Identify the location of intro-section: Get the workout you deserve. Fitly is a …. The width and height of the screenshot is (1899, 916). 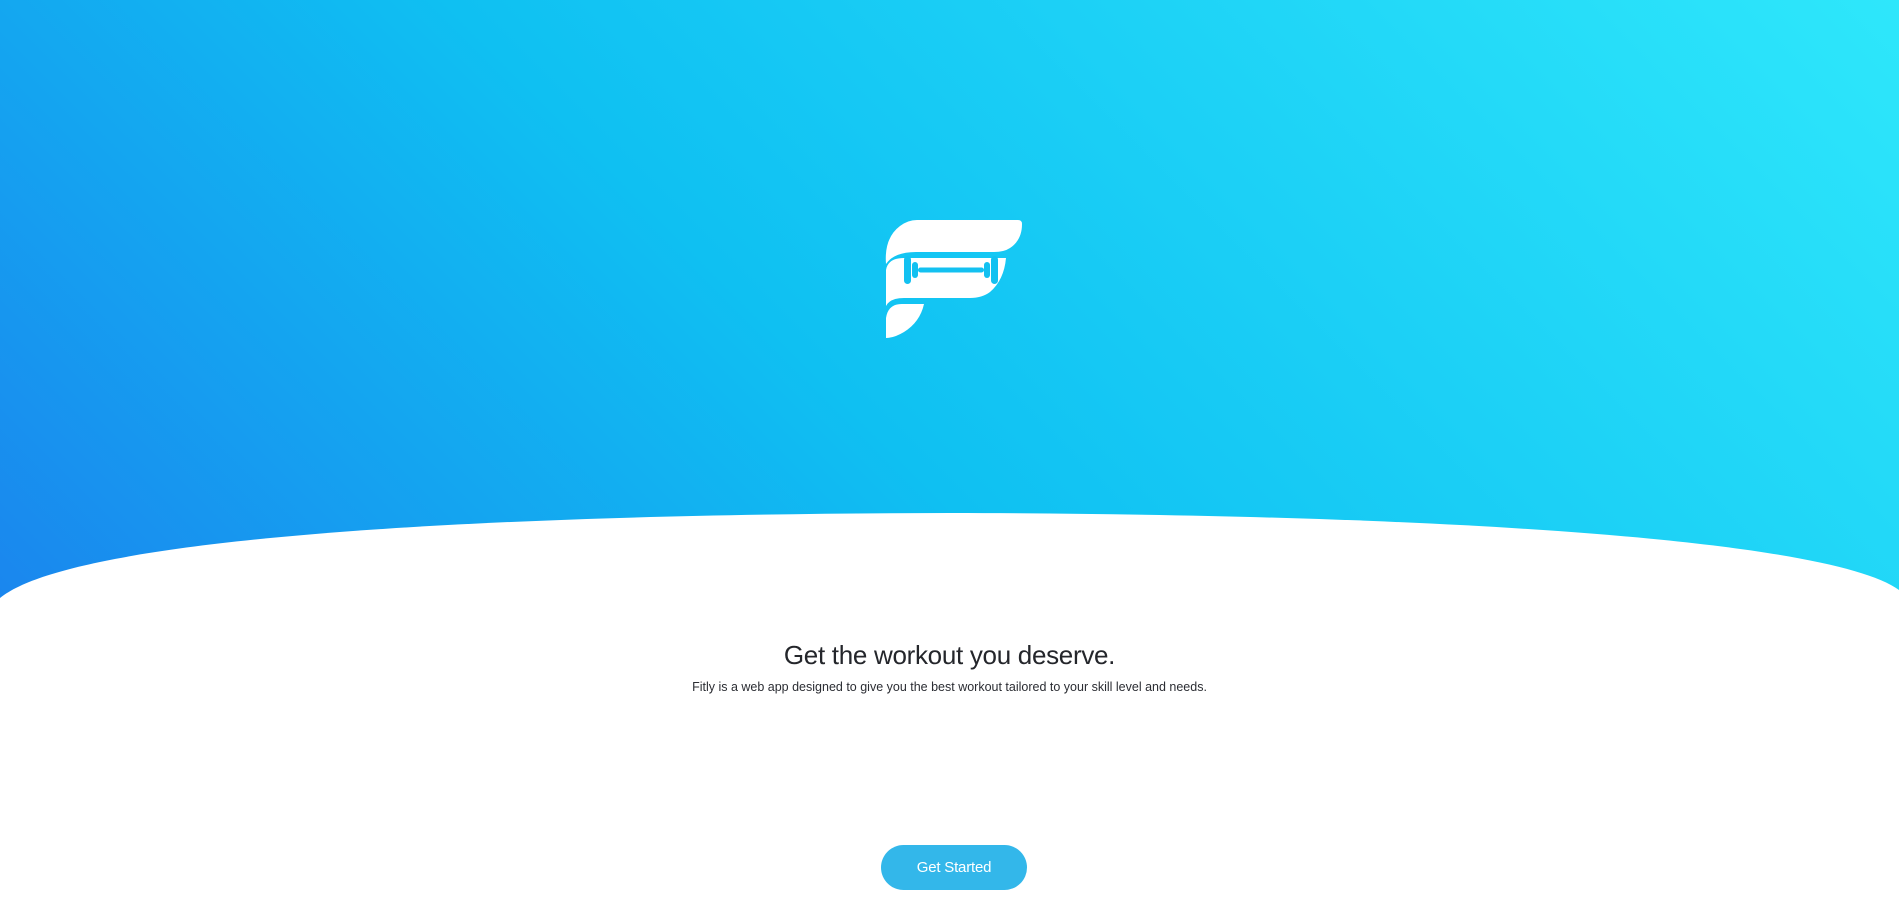
(949, 667).